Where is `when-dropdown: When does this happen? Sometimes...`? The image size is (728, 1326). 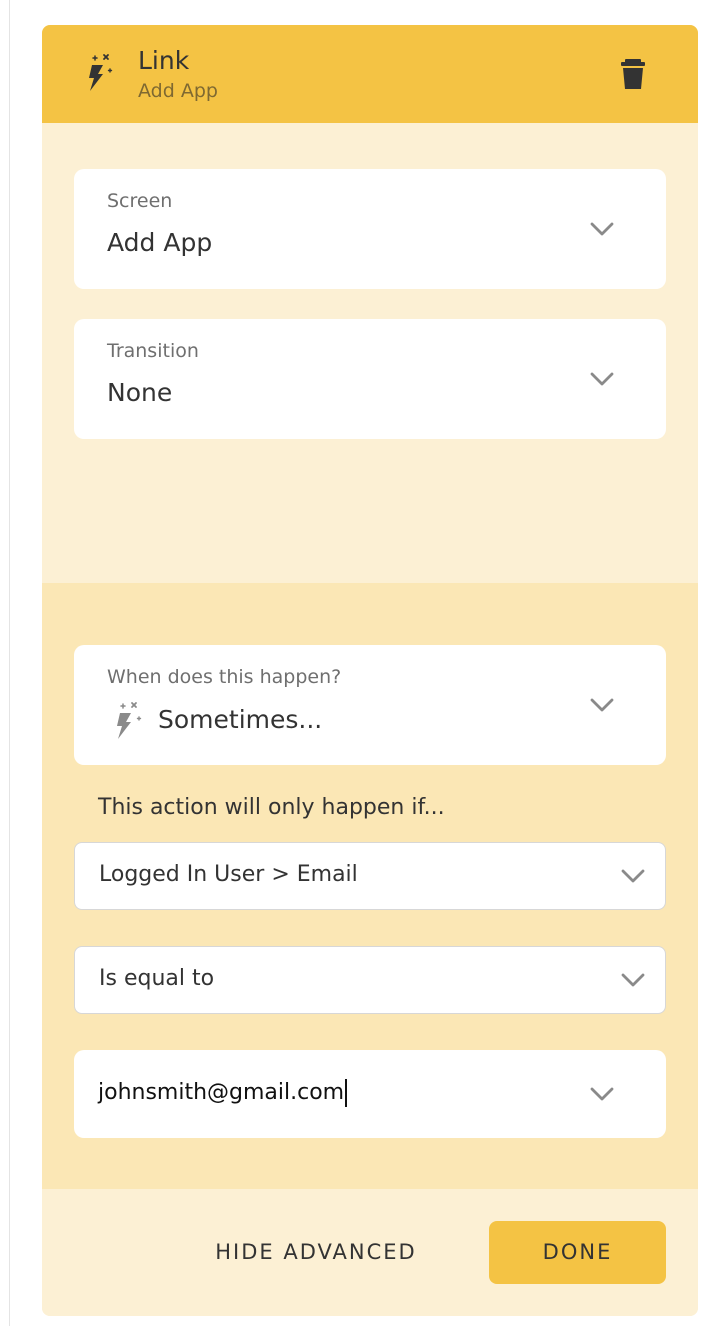
when-dropdown: When does this happen? Sometimes... is located at coordinates (370, 705).